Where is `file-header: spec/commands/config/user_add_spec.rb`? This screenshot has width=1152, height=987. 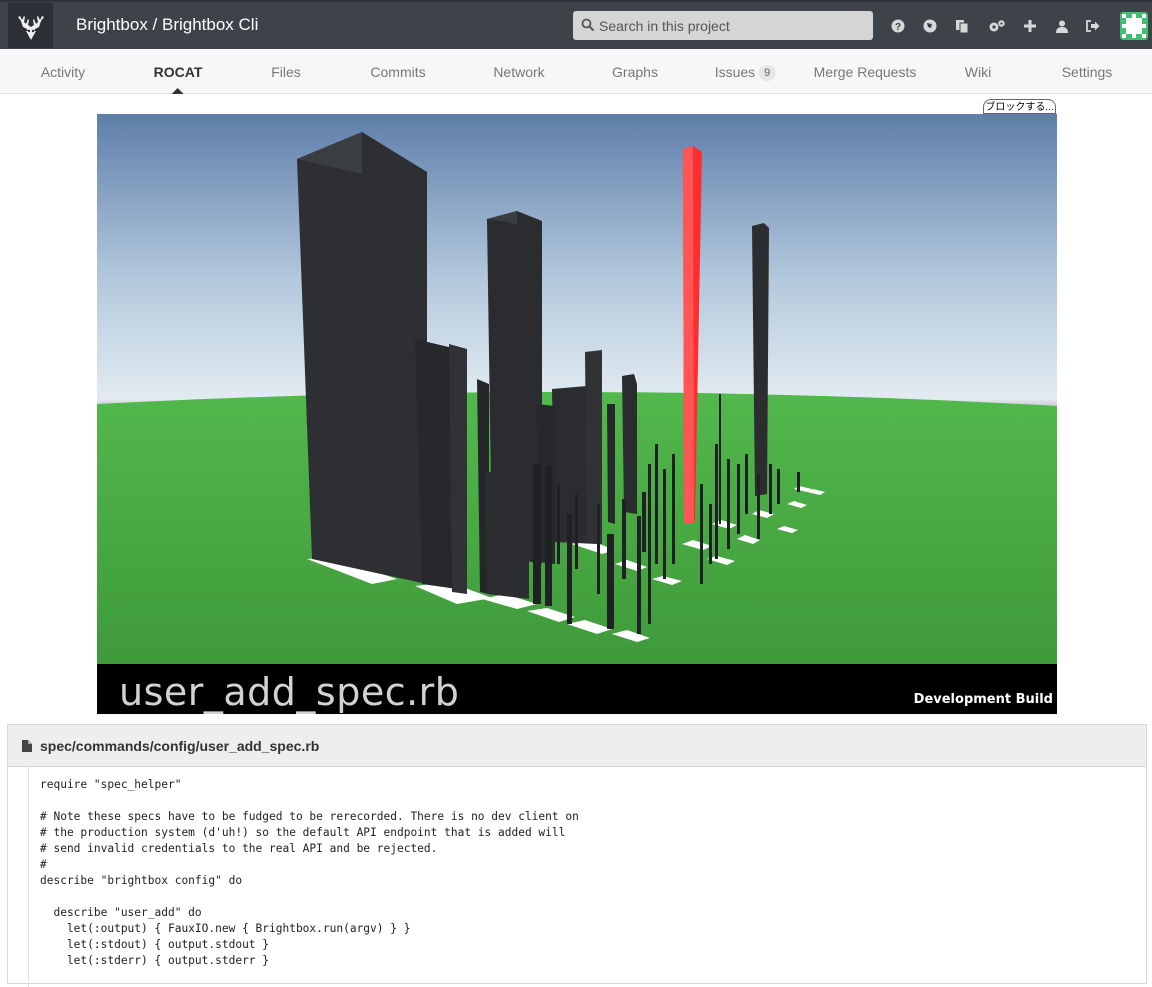
file-header: spec/commands/config/user_add_spec.rb is located at coordinates (577, 746).